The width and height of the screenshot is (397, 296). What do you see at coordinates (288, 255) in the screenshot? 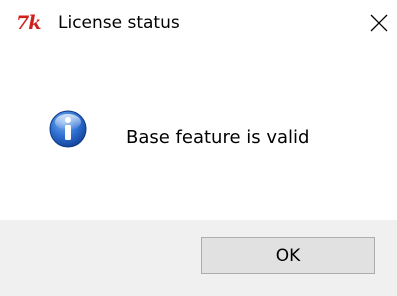
I see `ok-button: OK` at bounding box center [288, 255].